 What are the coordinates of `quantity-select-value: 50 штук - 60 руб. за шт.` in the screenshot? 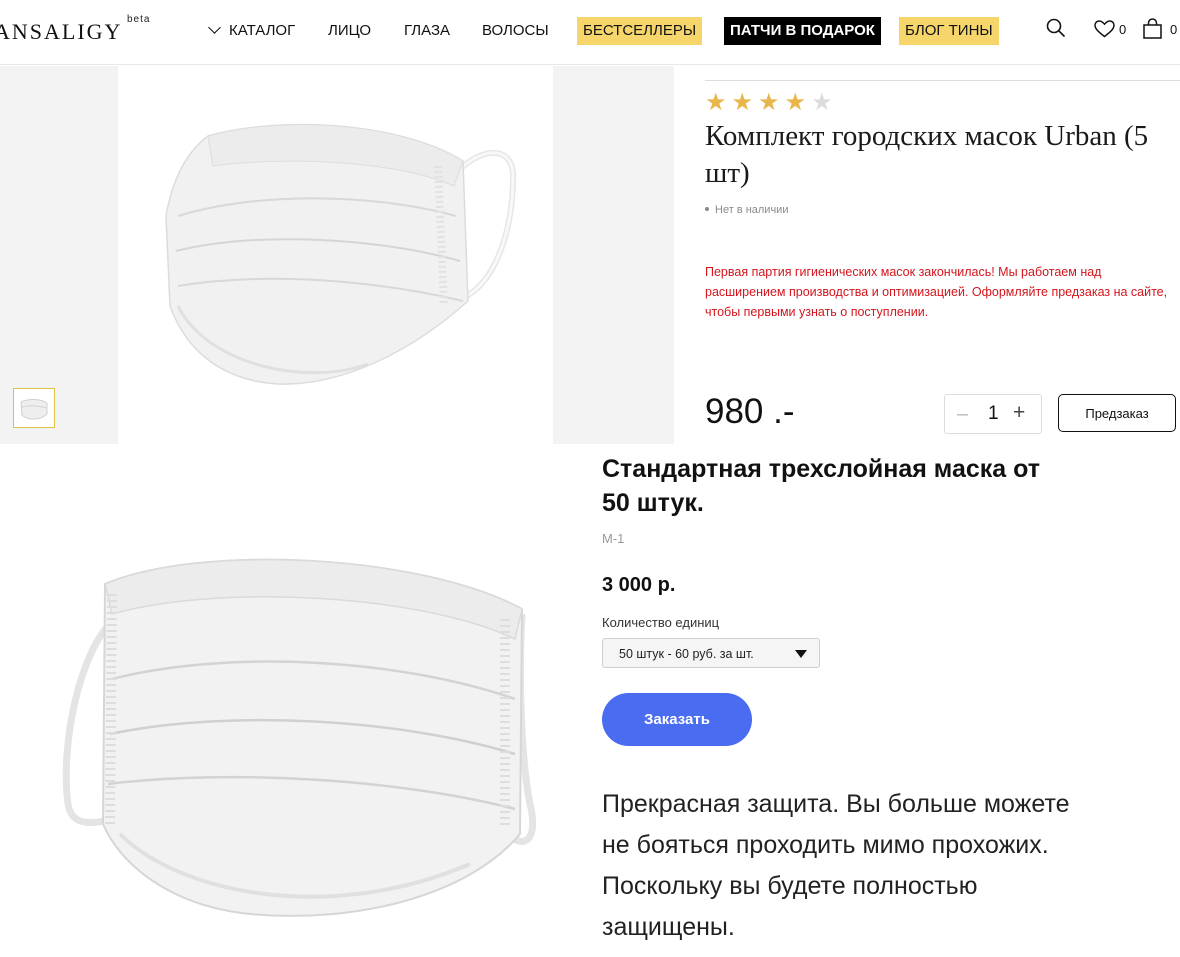 It's located at (686, 654).